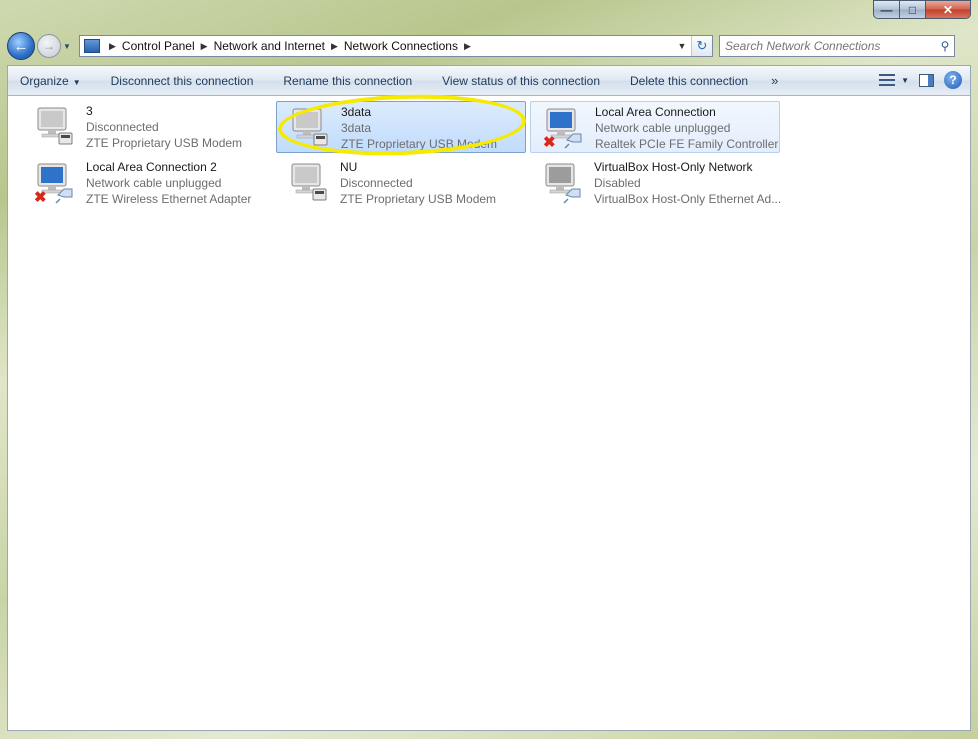 The height and width of the screenshot is (739, 978). Describe the element at coordinates (76, 82) in the screenshot. I see `chevron-down-icon: ▼` at that location.